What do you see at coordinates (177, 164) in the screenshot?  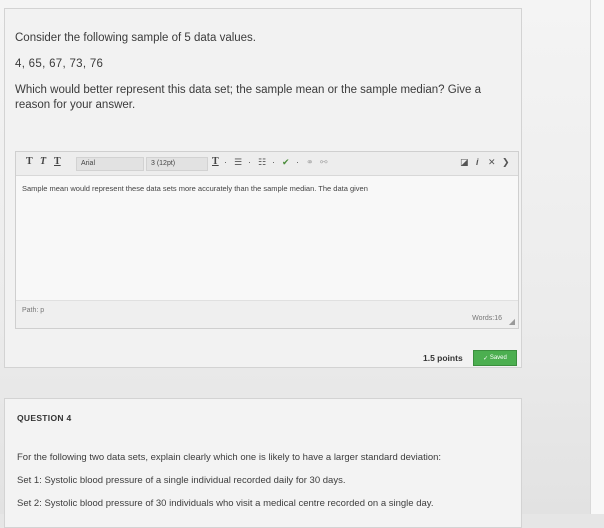 I see `font-size-select: 3 (12pt)` at bounding box center [177, 164].